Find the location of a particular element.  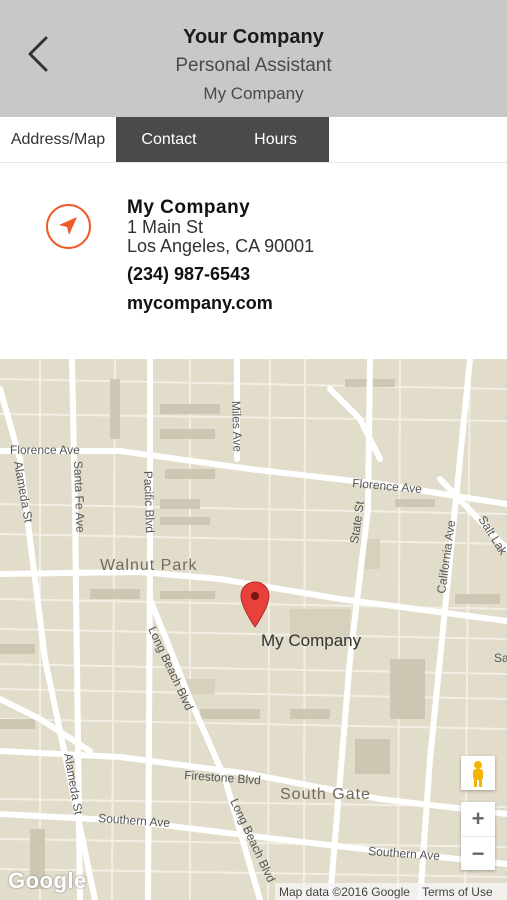

google-logo: Google is located at coordinates (47, 880).